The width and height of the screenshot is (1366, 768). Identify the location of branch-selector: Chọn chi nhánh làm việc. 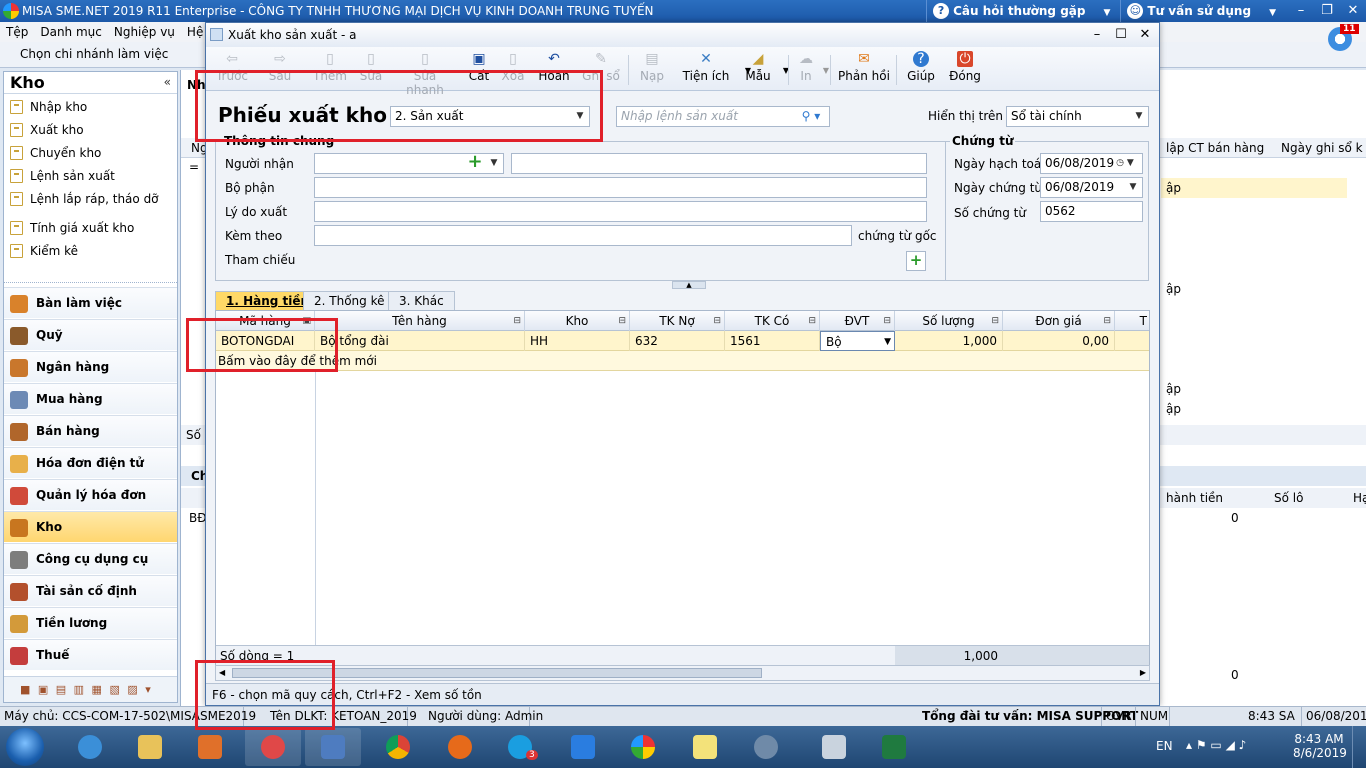
(94, 54).